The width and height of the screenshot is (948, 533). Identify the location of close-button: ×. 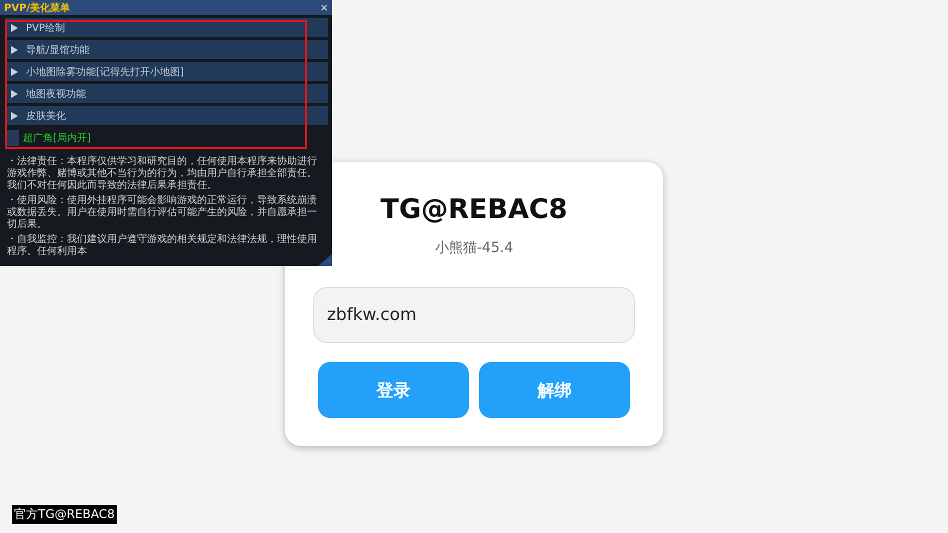
(324, 7).